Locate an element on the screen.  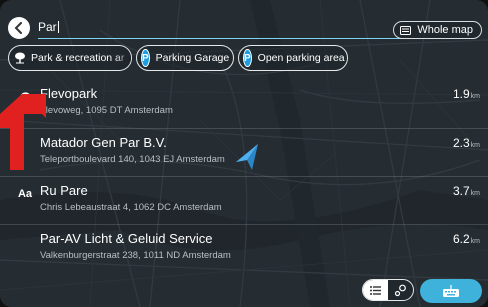
text-caret is located at coordinates (58, 27).